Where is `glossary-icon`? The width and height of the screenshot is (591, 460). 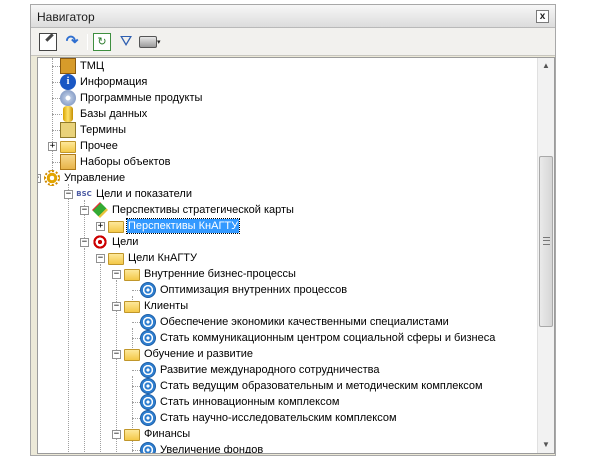
glossary-icon is located at coordinates (68, 130).